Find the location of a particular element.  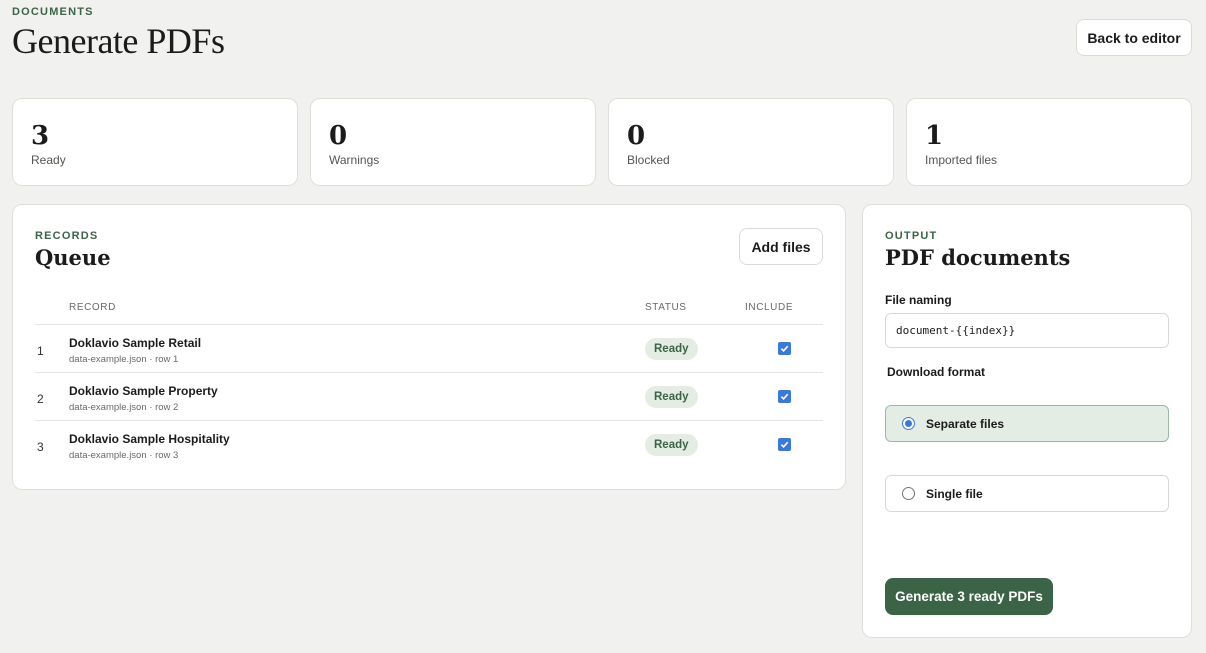

stat-value: 3 is located at coordinates (40, 136).